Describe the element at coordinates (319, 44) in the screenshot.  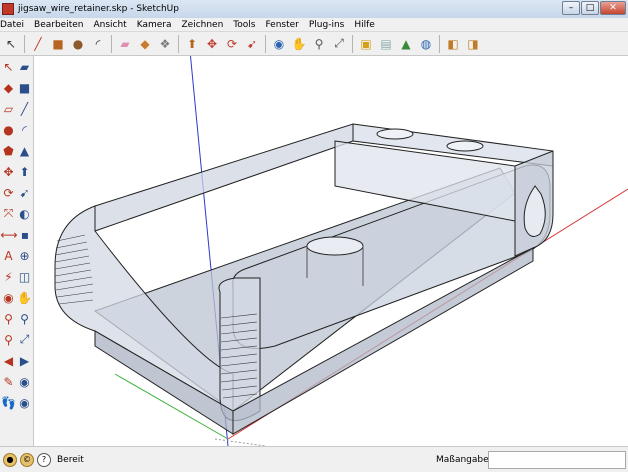
I see `zoom-icon: ⚲` at that location.